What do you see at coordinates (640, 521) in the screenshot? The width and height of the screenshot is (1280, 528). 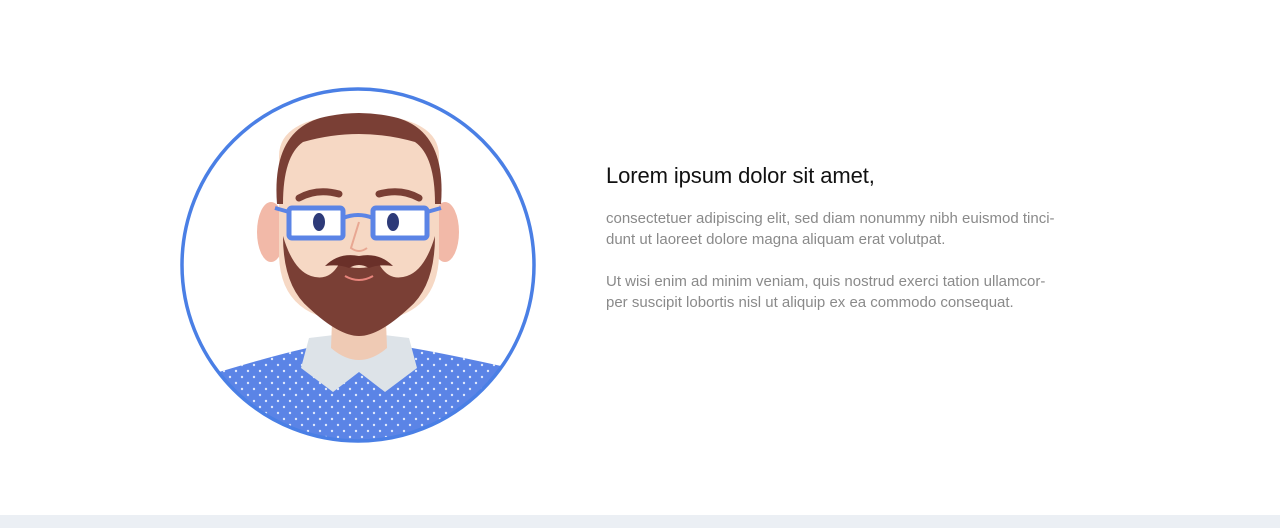 I see `bottom-band` at bounding box center [640, 521].